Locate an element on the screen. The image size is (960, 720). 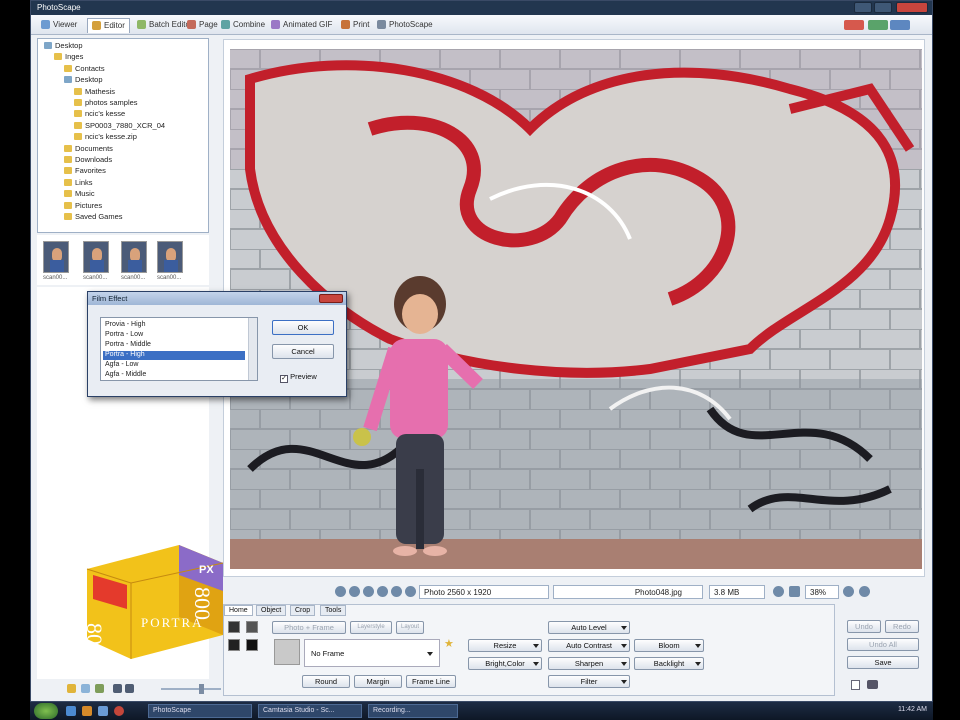
tree-node: Mathesis is located at coordinates (94, 91).